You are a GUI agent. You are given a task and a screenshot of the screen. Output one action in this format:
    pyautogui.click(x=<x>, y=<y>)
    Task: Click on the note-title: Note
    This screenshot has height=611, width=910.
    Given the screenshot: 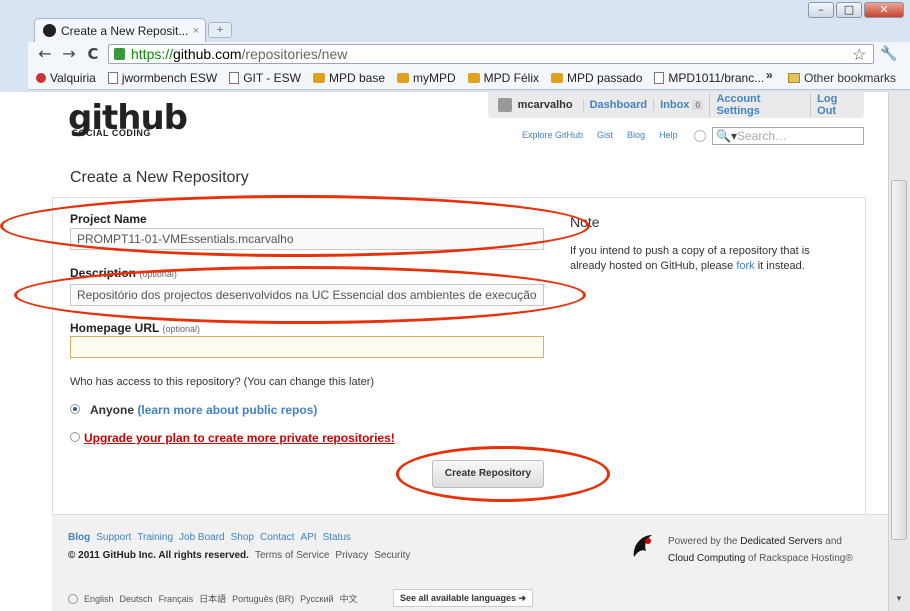 What is the action you would take?
    pyautogui.click(x=585, y=222)
    